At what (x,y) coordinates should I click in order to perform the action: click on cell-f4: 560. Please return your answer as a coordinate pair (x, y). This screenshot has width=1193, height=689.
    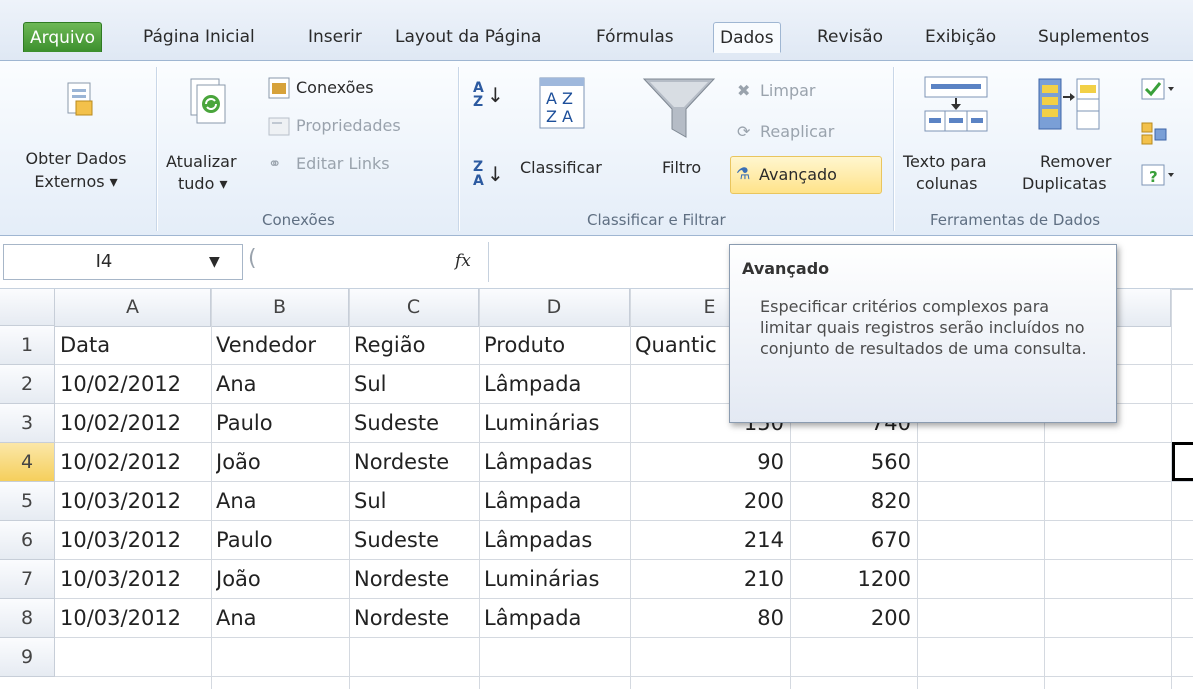
    Looking at the image, I should click on (853, 462).